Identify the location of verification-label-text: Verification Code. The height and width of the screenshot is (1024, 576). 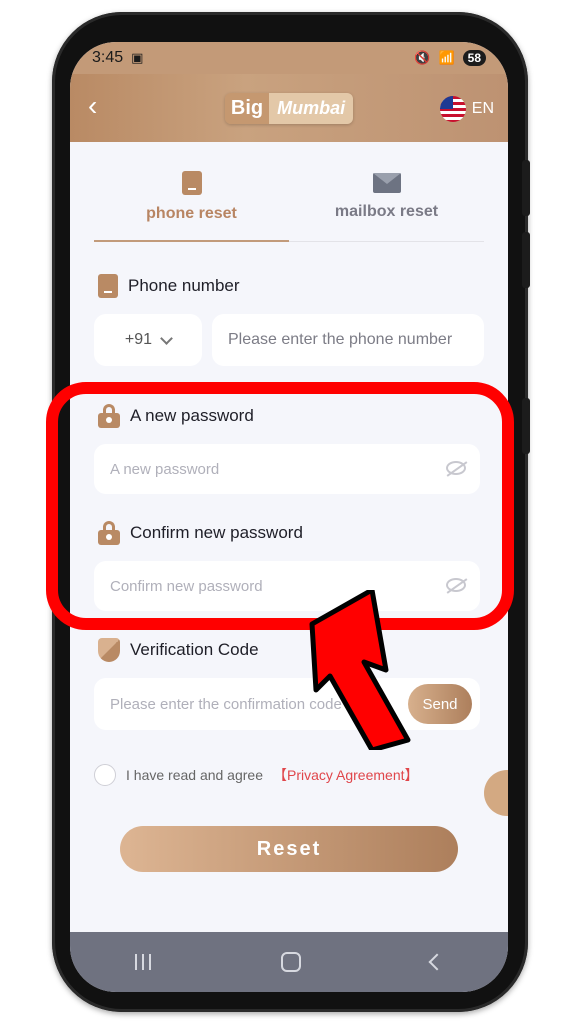
(194, 649).